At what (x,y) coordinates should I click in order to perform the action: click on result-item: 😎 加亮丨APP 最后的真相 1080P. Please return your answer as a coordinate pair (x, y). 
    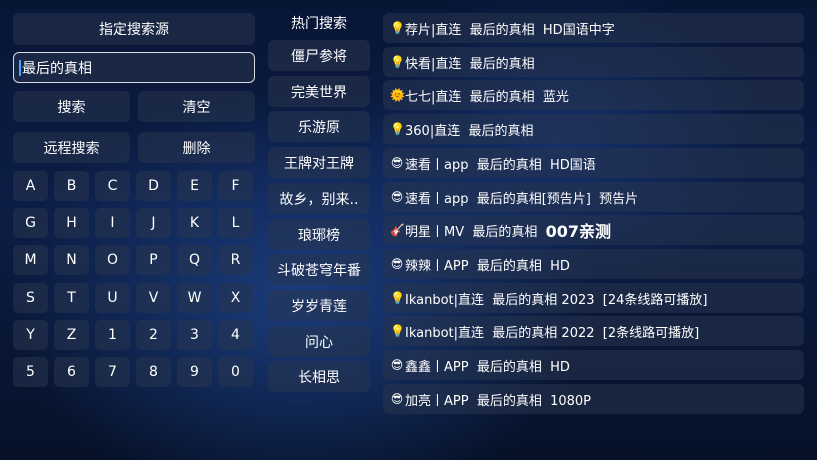
    Looking at the image, I should click on (593, 399).